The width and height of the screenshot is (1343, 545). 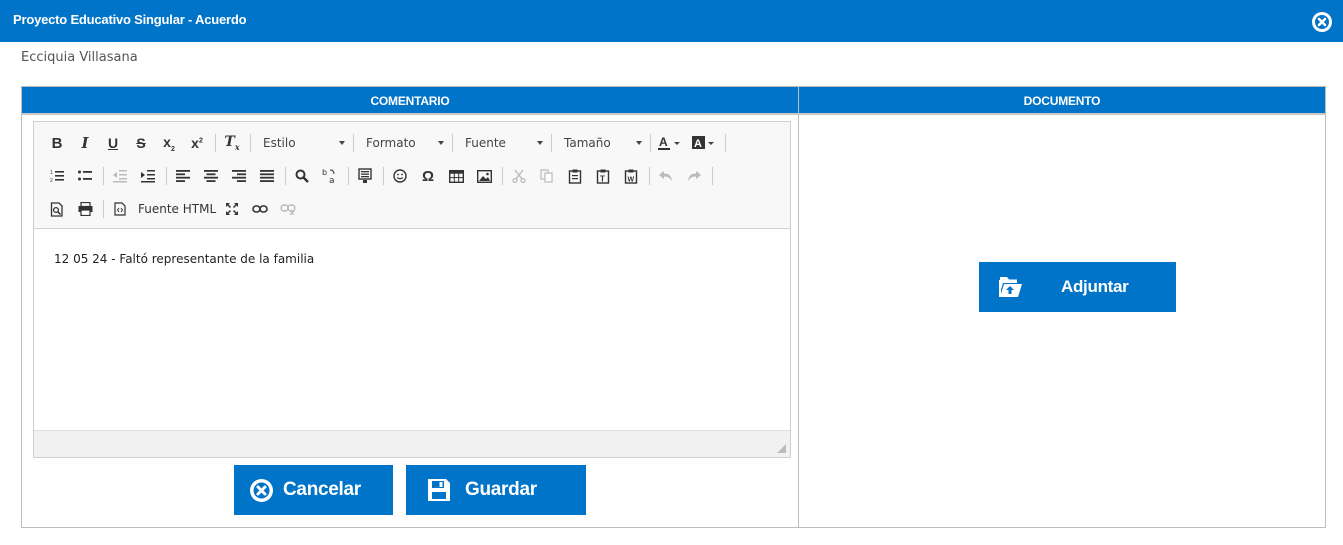 What do you see at coordinates (85, 176) in the screenshot?
I see `bulleted-list-icon` at bounding box center [85, 176].